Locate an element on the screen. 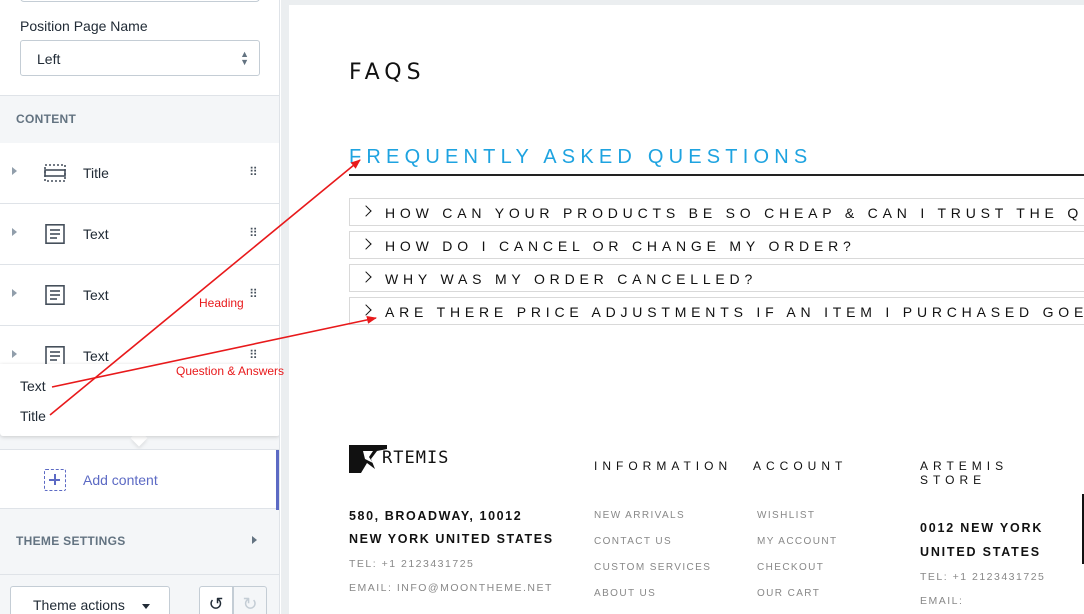 The image size is (1084, 614). footer-address-line: NEW YORK UNITED STATES is located at coordinates (451, 539).